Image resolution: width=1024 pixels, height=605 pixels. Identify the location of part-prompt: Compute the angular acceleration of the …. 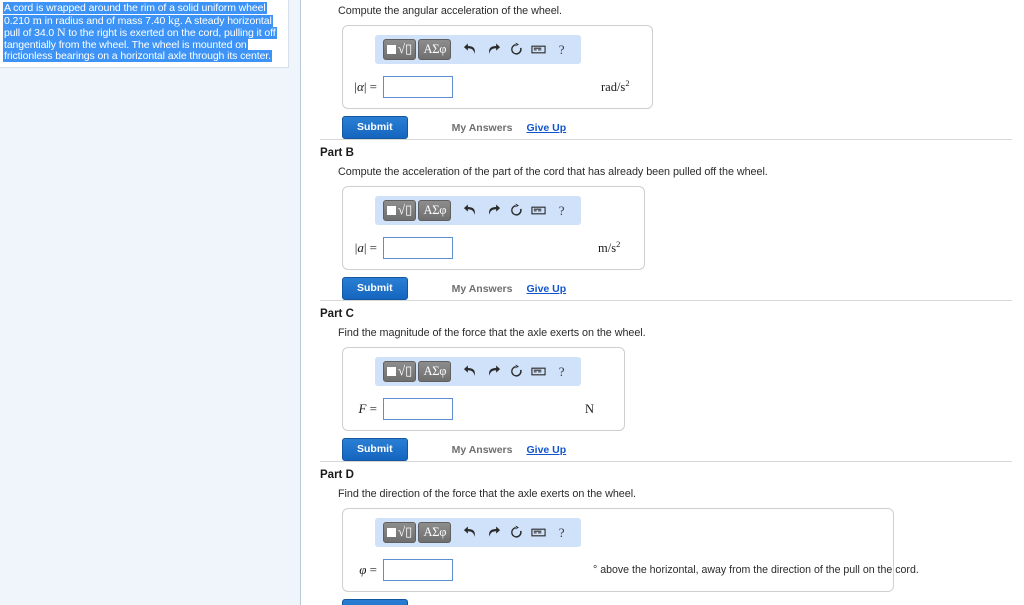
(450, 11).